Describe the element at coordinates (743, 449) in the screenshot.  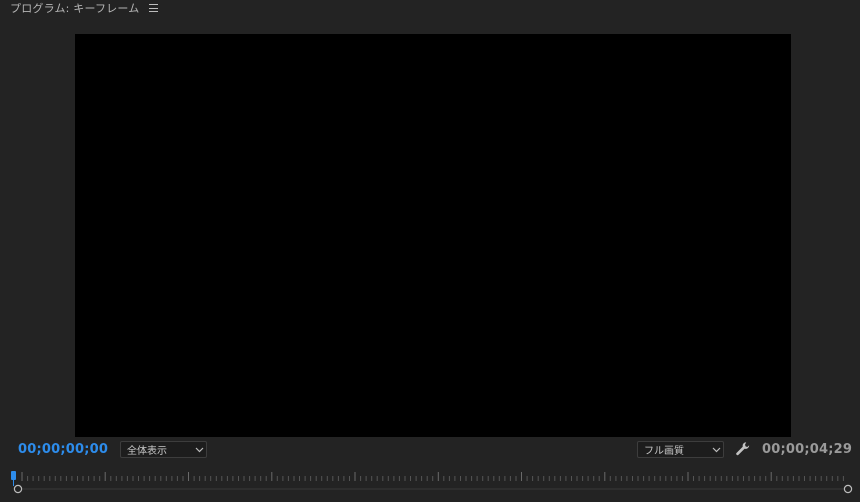
I see `wrench-icon` at that location.